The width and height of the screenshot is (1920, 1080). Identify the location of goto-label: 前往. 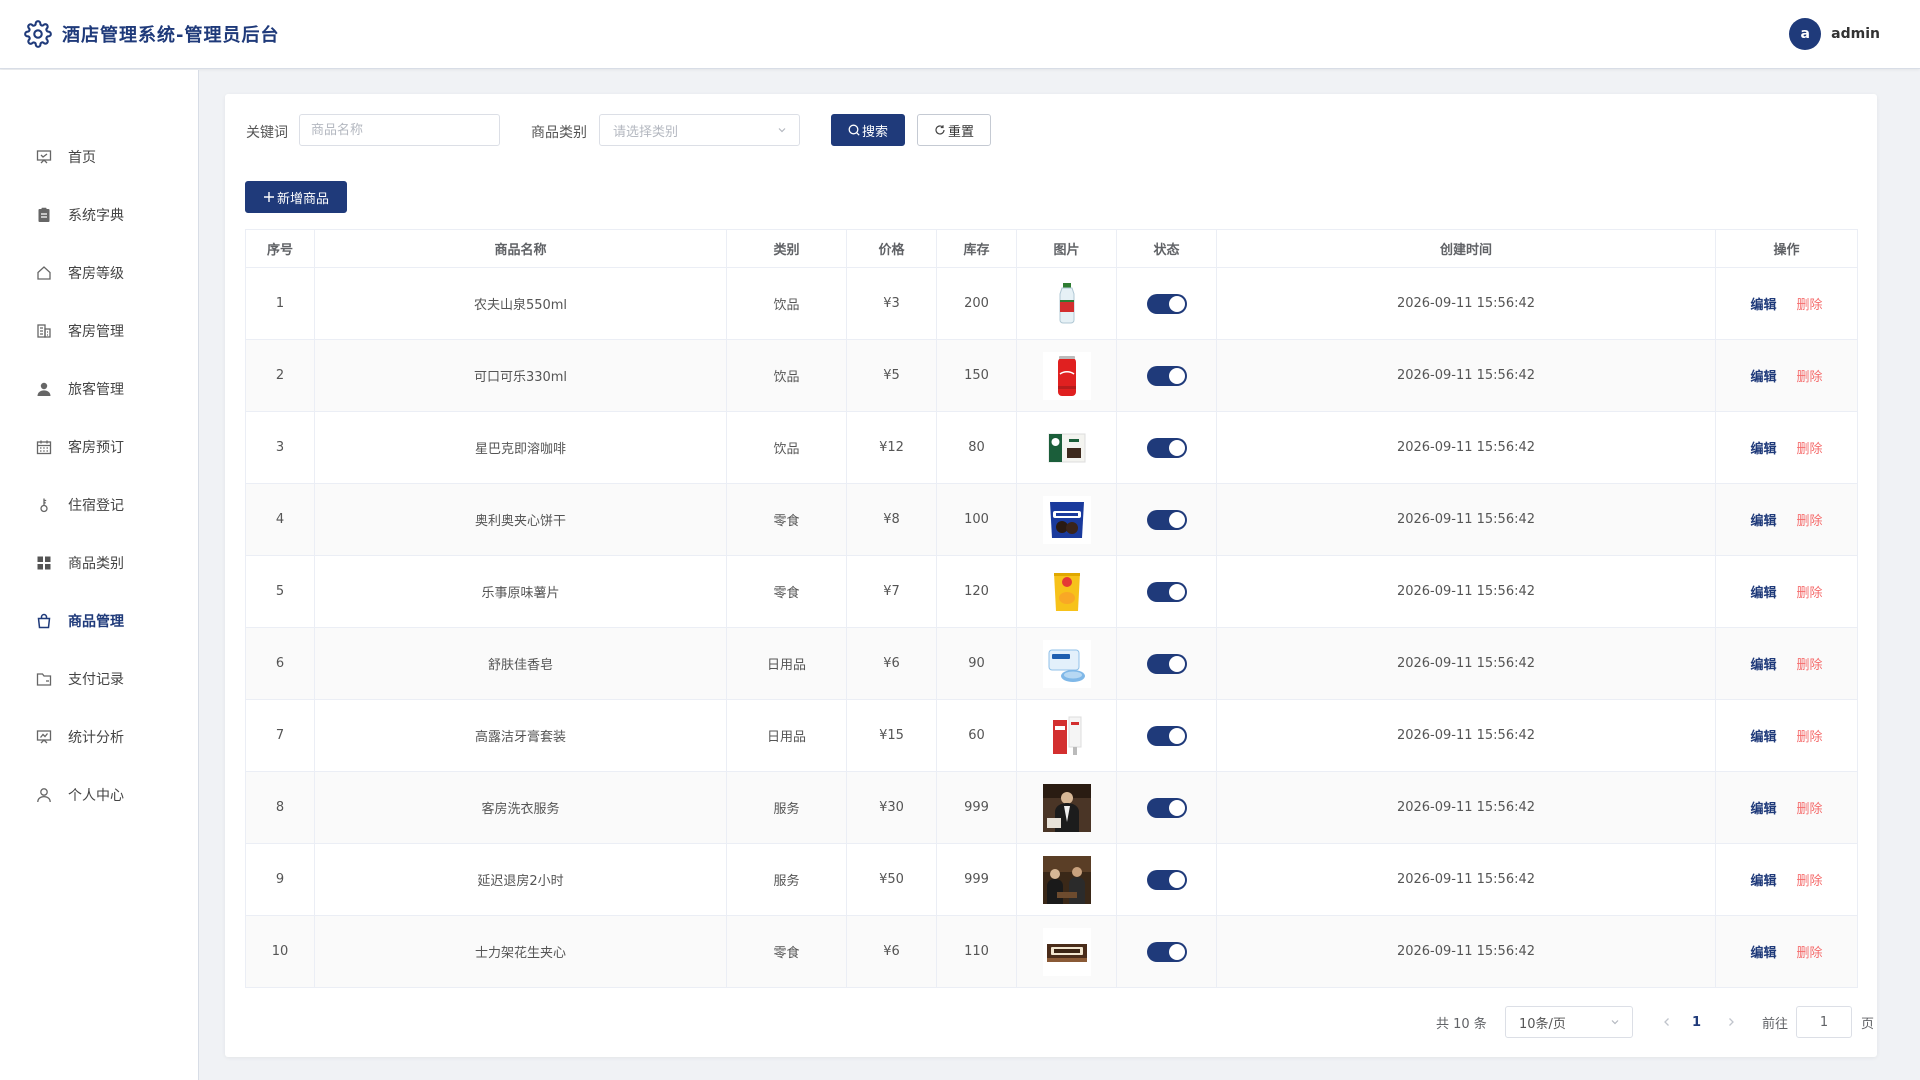
(1775, 1024).